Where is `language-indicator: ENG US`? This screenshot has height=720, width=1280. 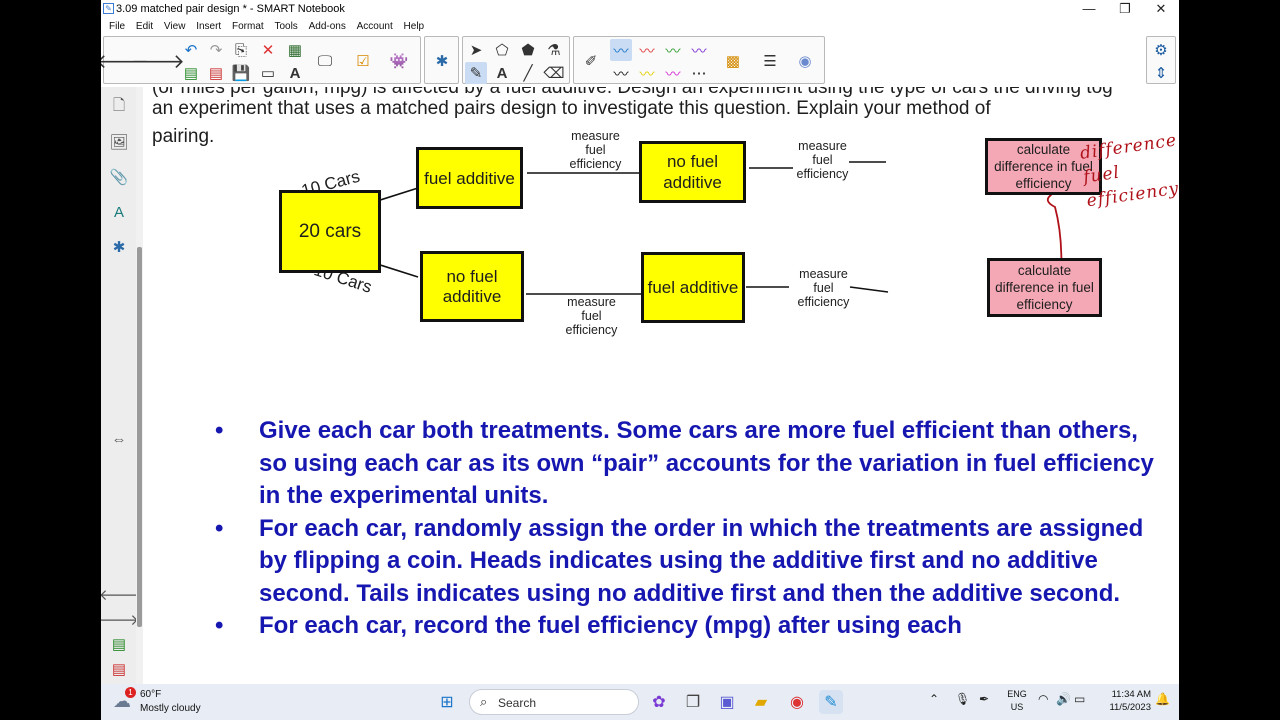 language-indicator: ENG US is located at coordinates (1017, 701).